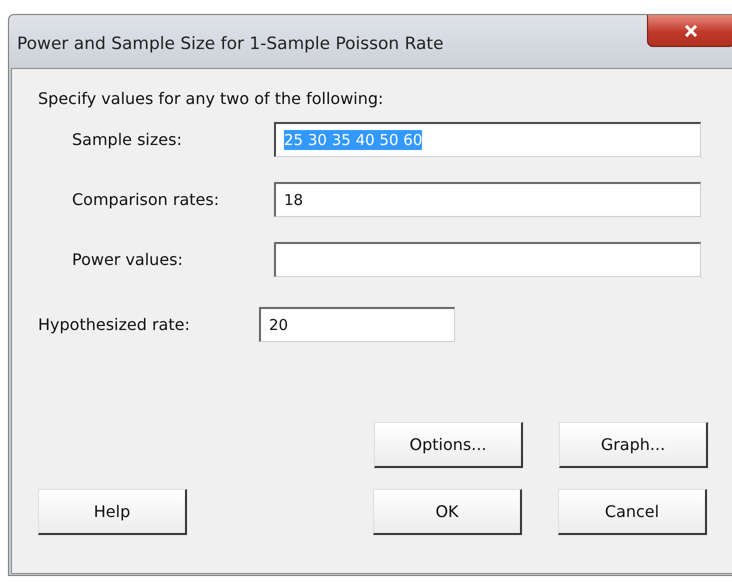 The height and width of the screenshot is (583, 732). What do you see at coordinates (487, 199) in the screenshot?
I see `input-field: 18` at bounding box center [487, 199].